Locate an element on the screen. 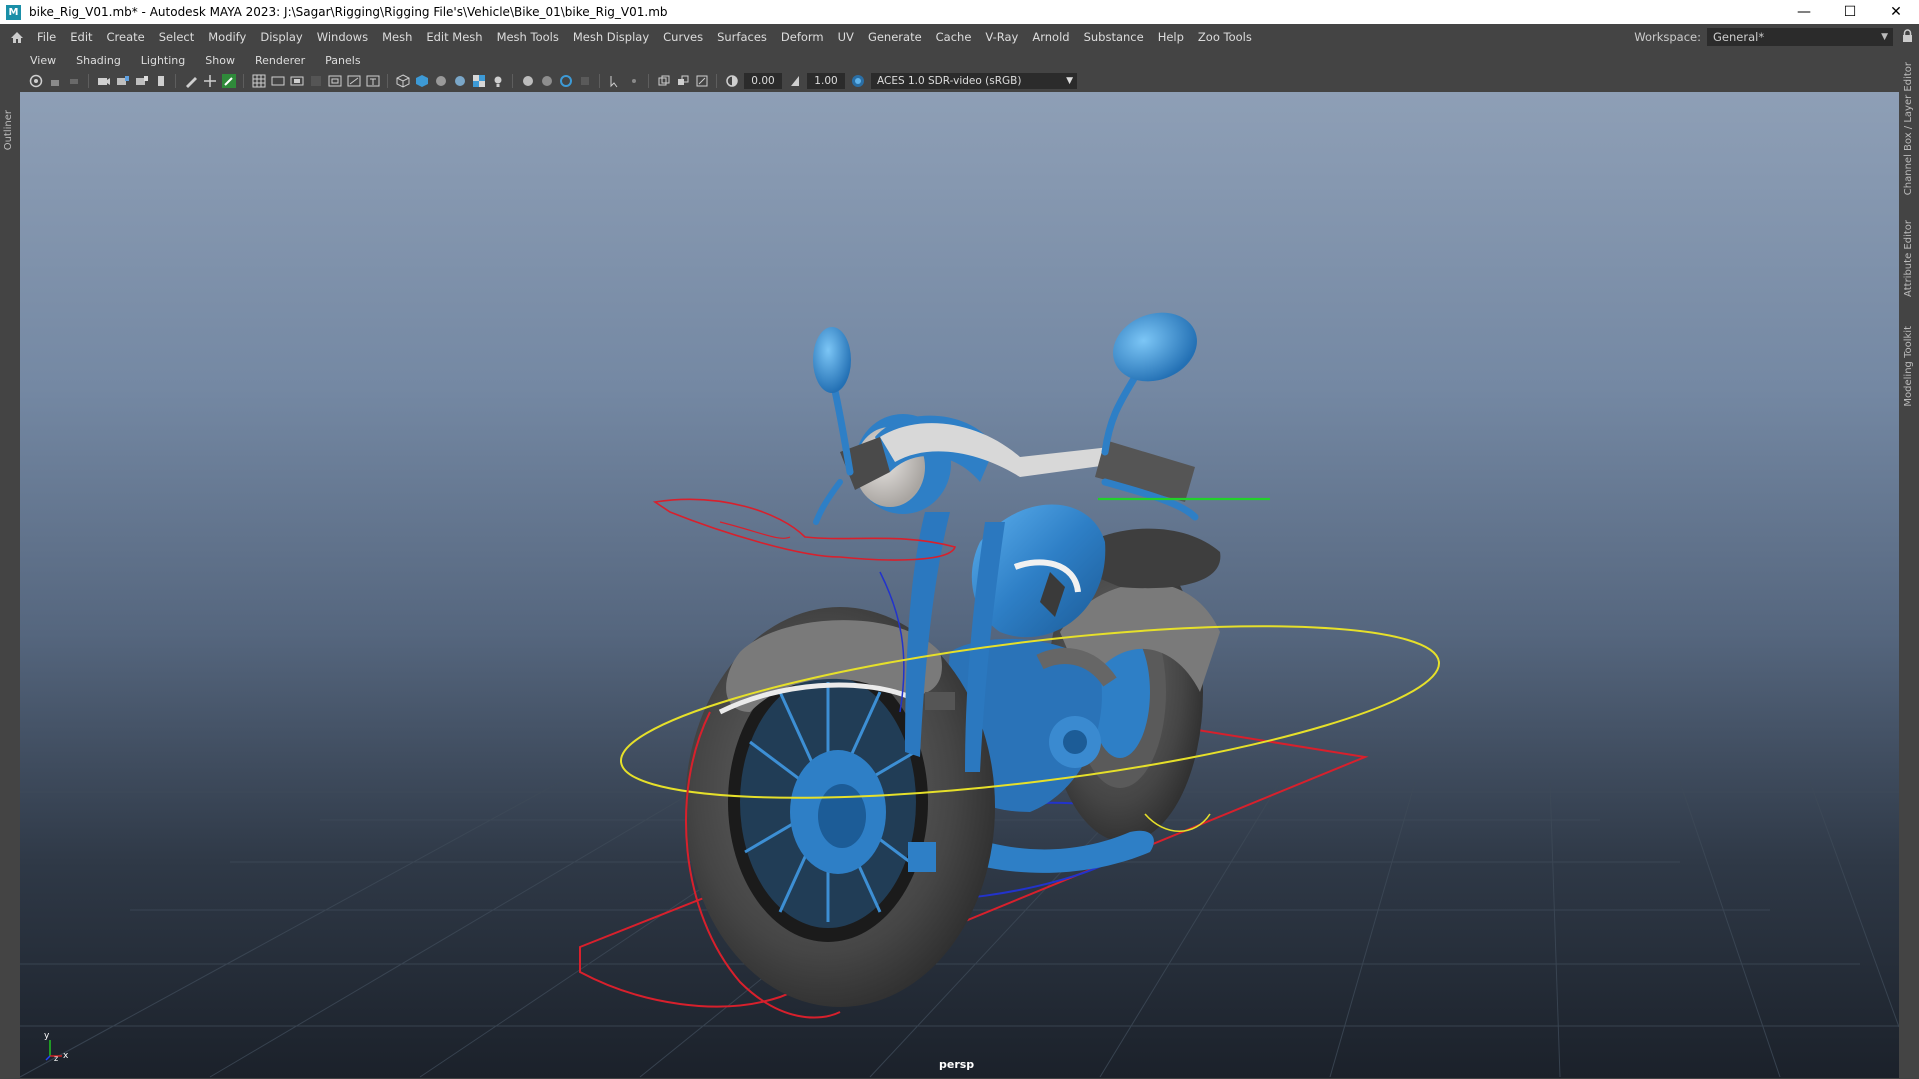 The image size is (1919, 1079). wireframe-icon is located at coordinates (402, 81).